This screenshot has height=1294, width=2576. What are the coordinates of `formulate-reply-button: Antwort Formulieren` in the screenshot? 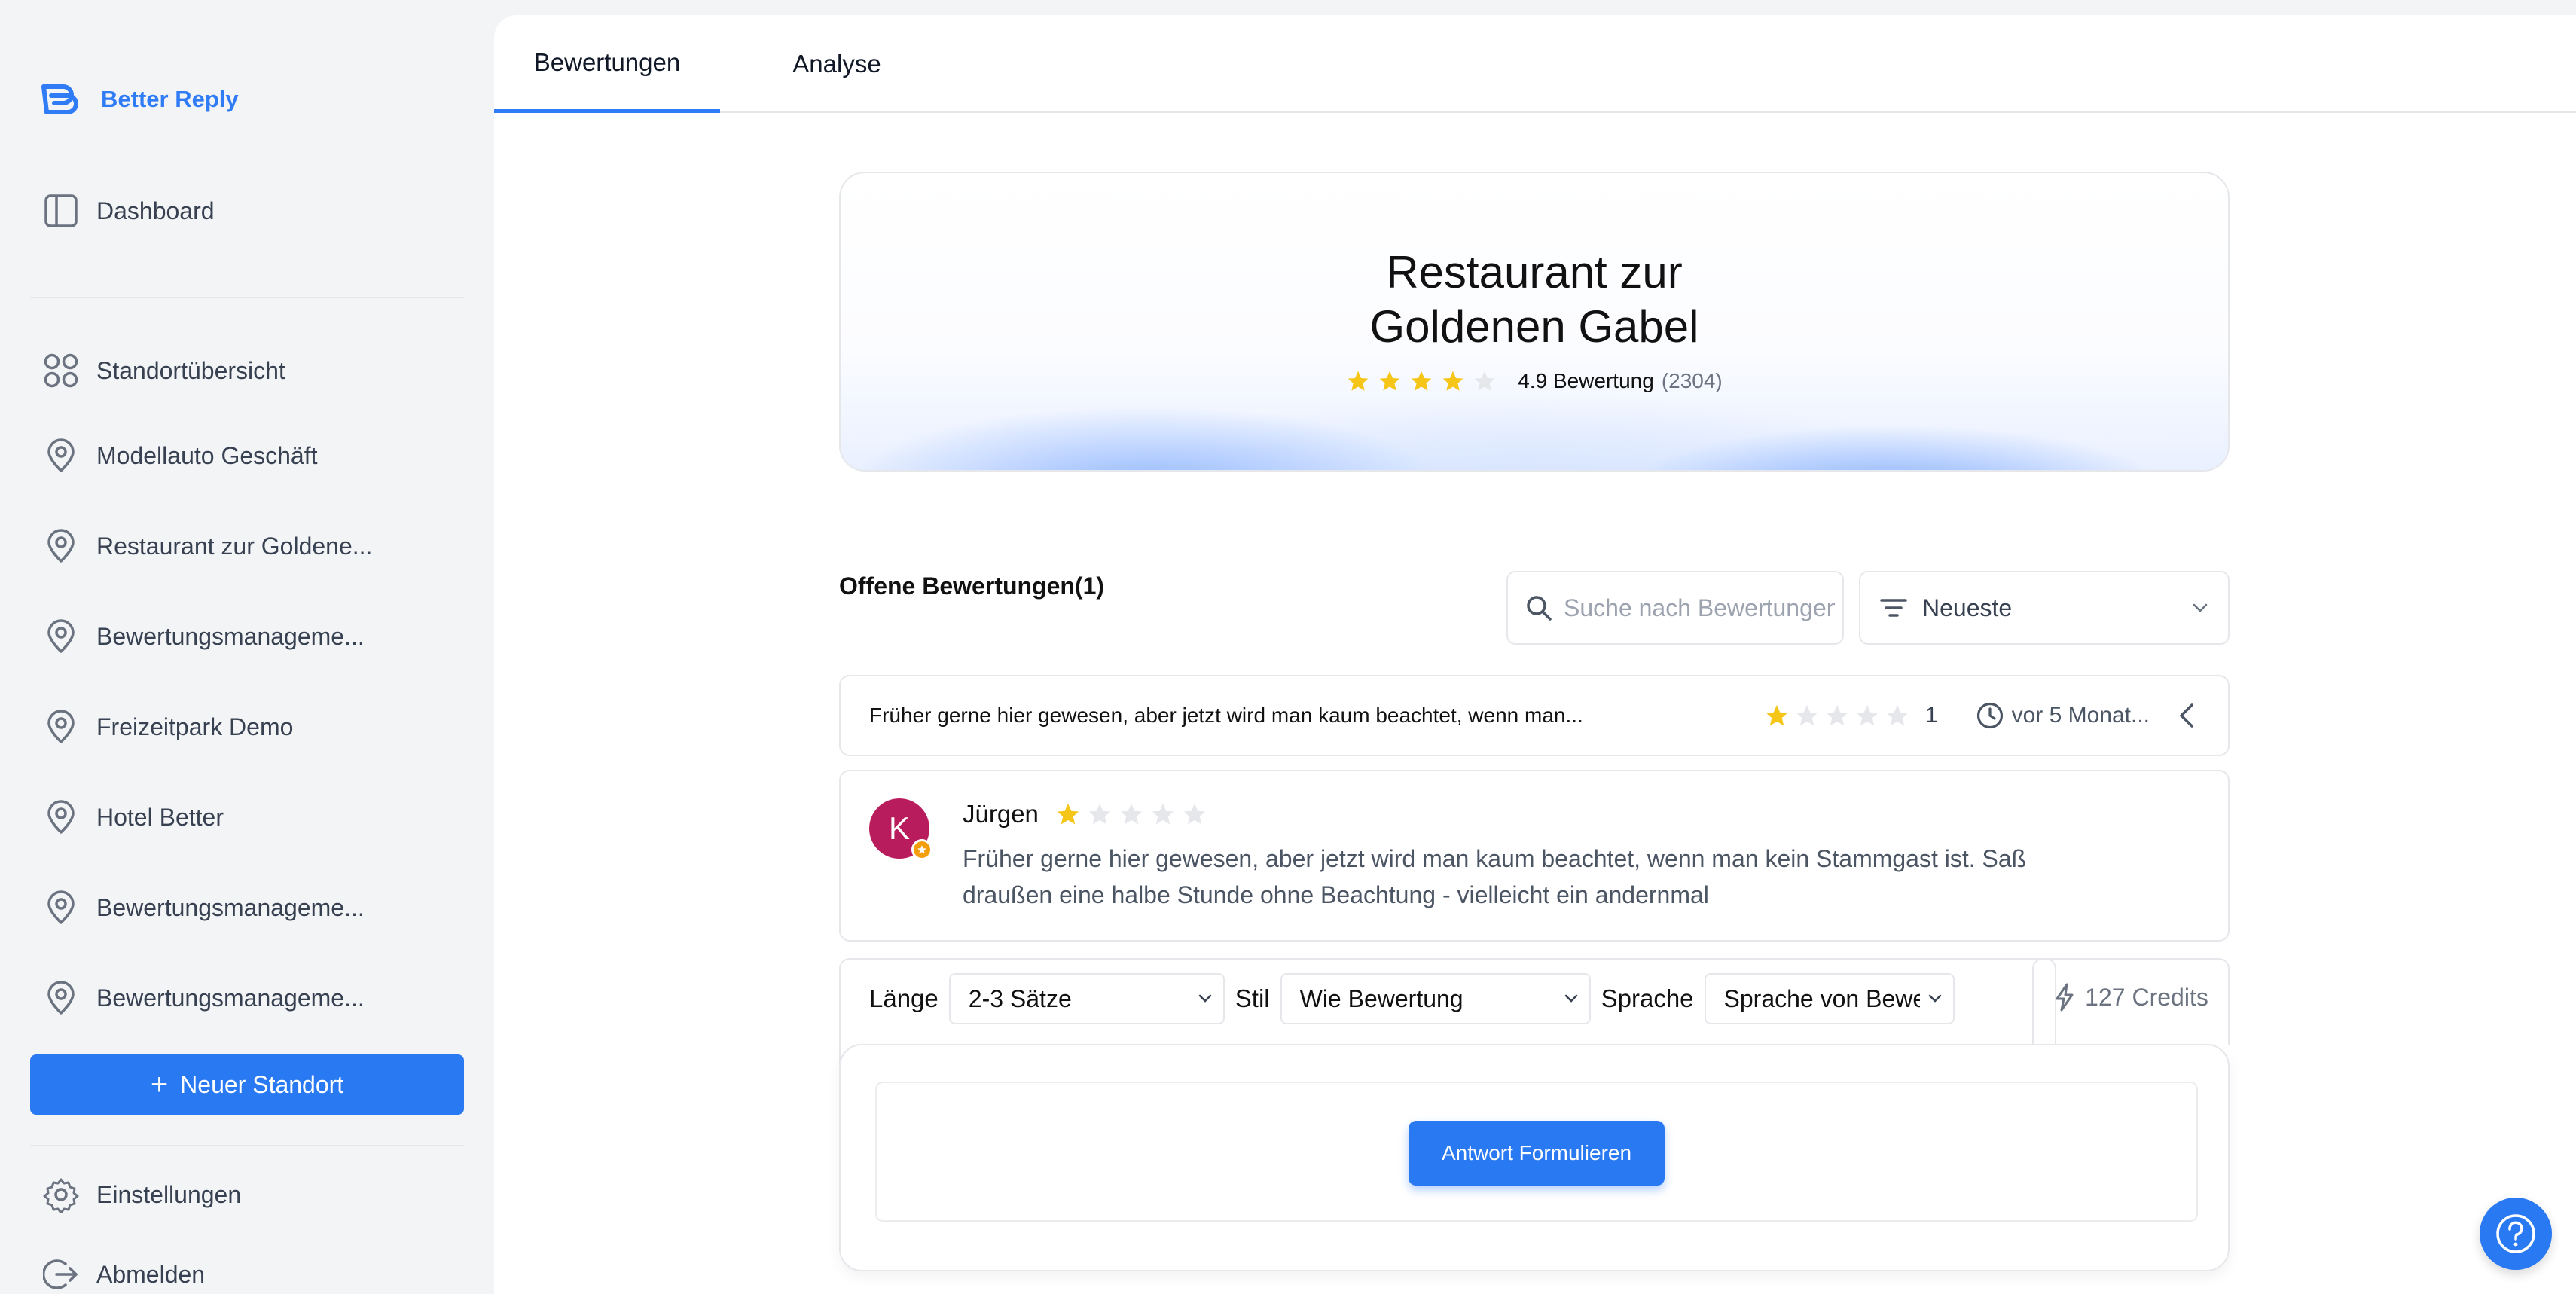 It's located at (1537, 1153).